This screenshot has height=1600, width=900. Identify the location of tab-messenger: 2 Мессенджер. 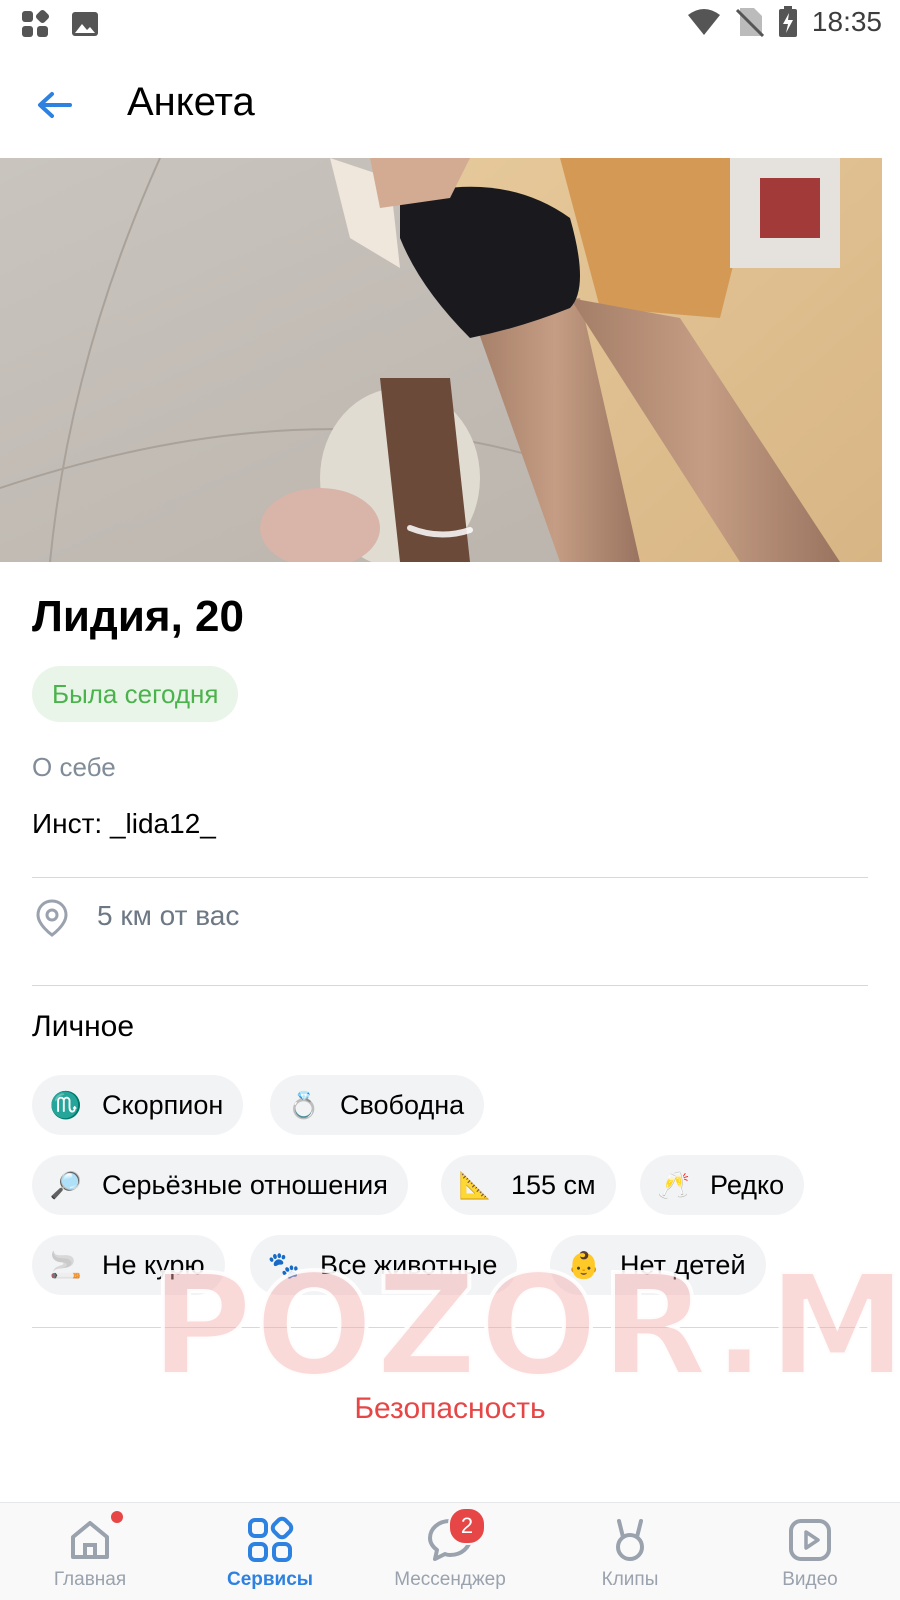
(450, 1551).